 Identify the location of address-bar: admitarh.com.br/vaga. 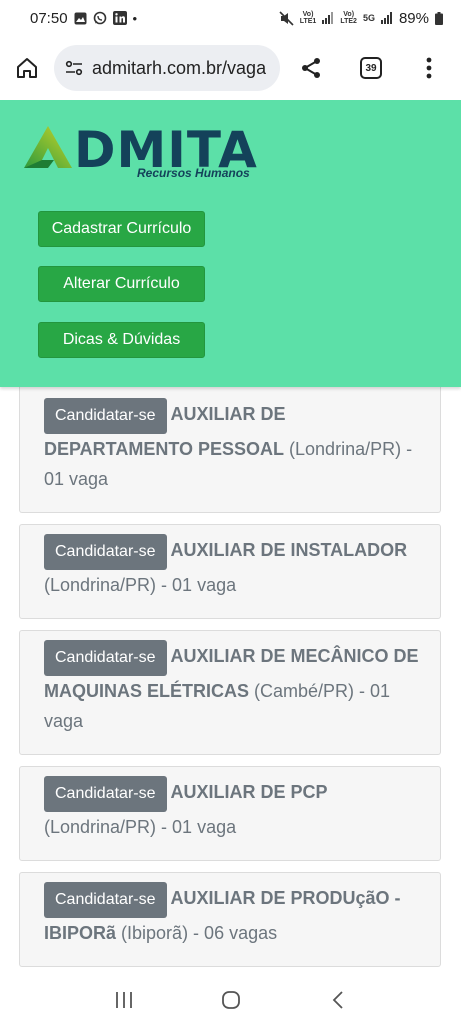
(167, 68).